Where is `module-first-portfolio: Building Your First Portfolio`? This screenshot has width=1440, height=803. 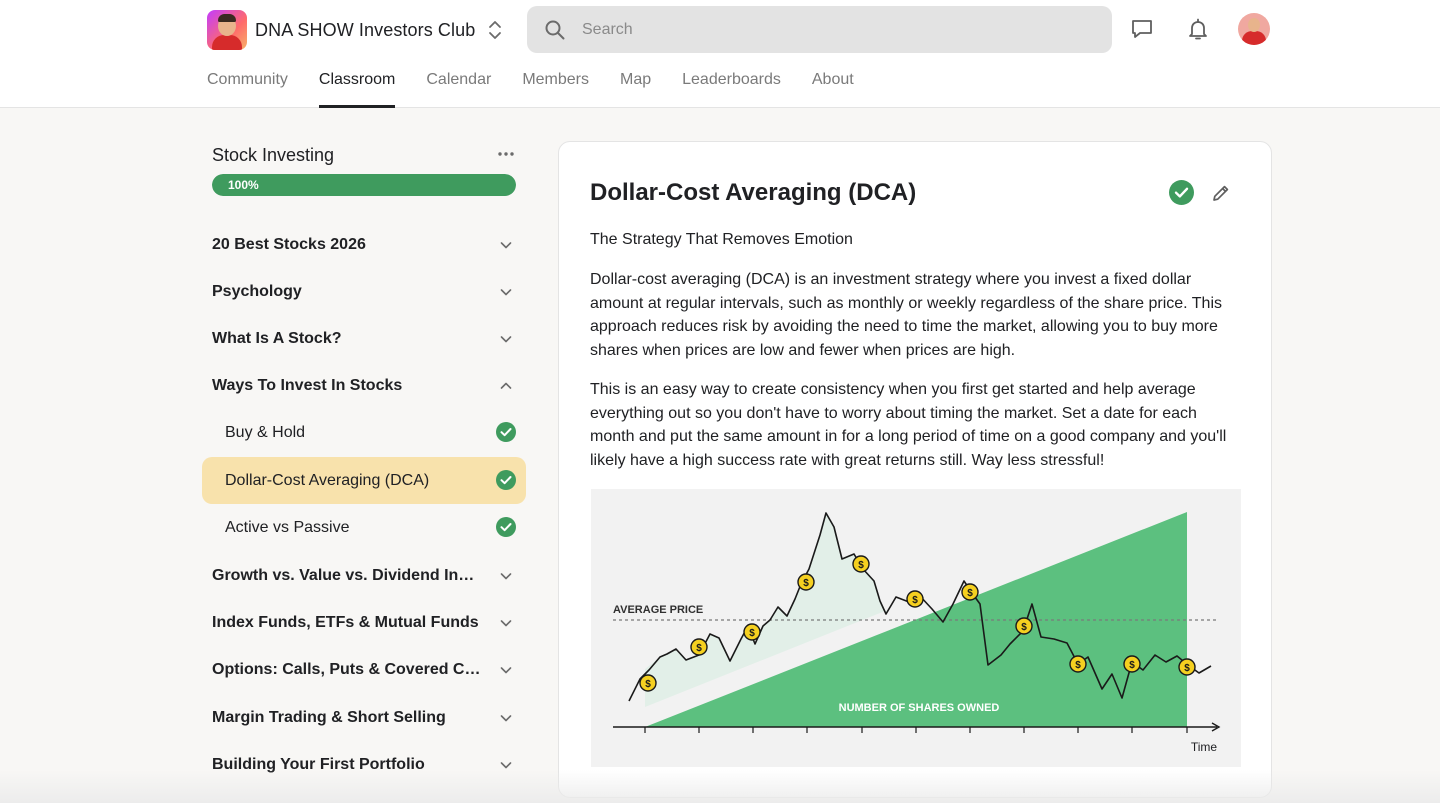 module-first-portfolio: Building Your First Portfolio is located at coordinates (364, 764).